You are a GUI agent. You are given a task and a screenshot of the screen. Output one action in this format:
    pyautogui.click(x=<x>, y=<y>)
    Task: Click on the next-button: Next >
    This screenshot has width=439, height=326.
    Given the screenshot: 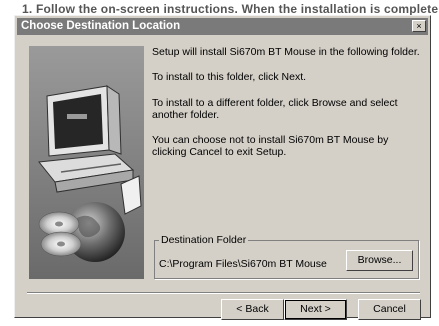 What is the action you would take?
    pyautogui.click(x=315, y=309)
    